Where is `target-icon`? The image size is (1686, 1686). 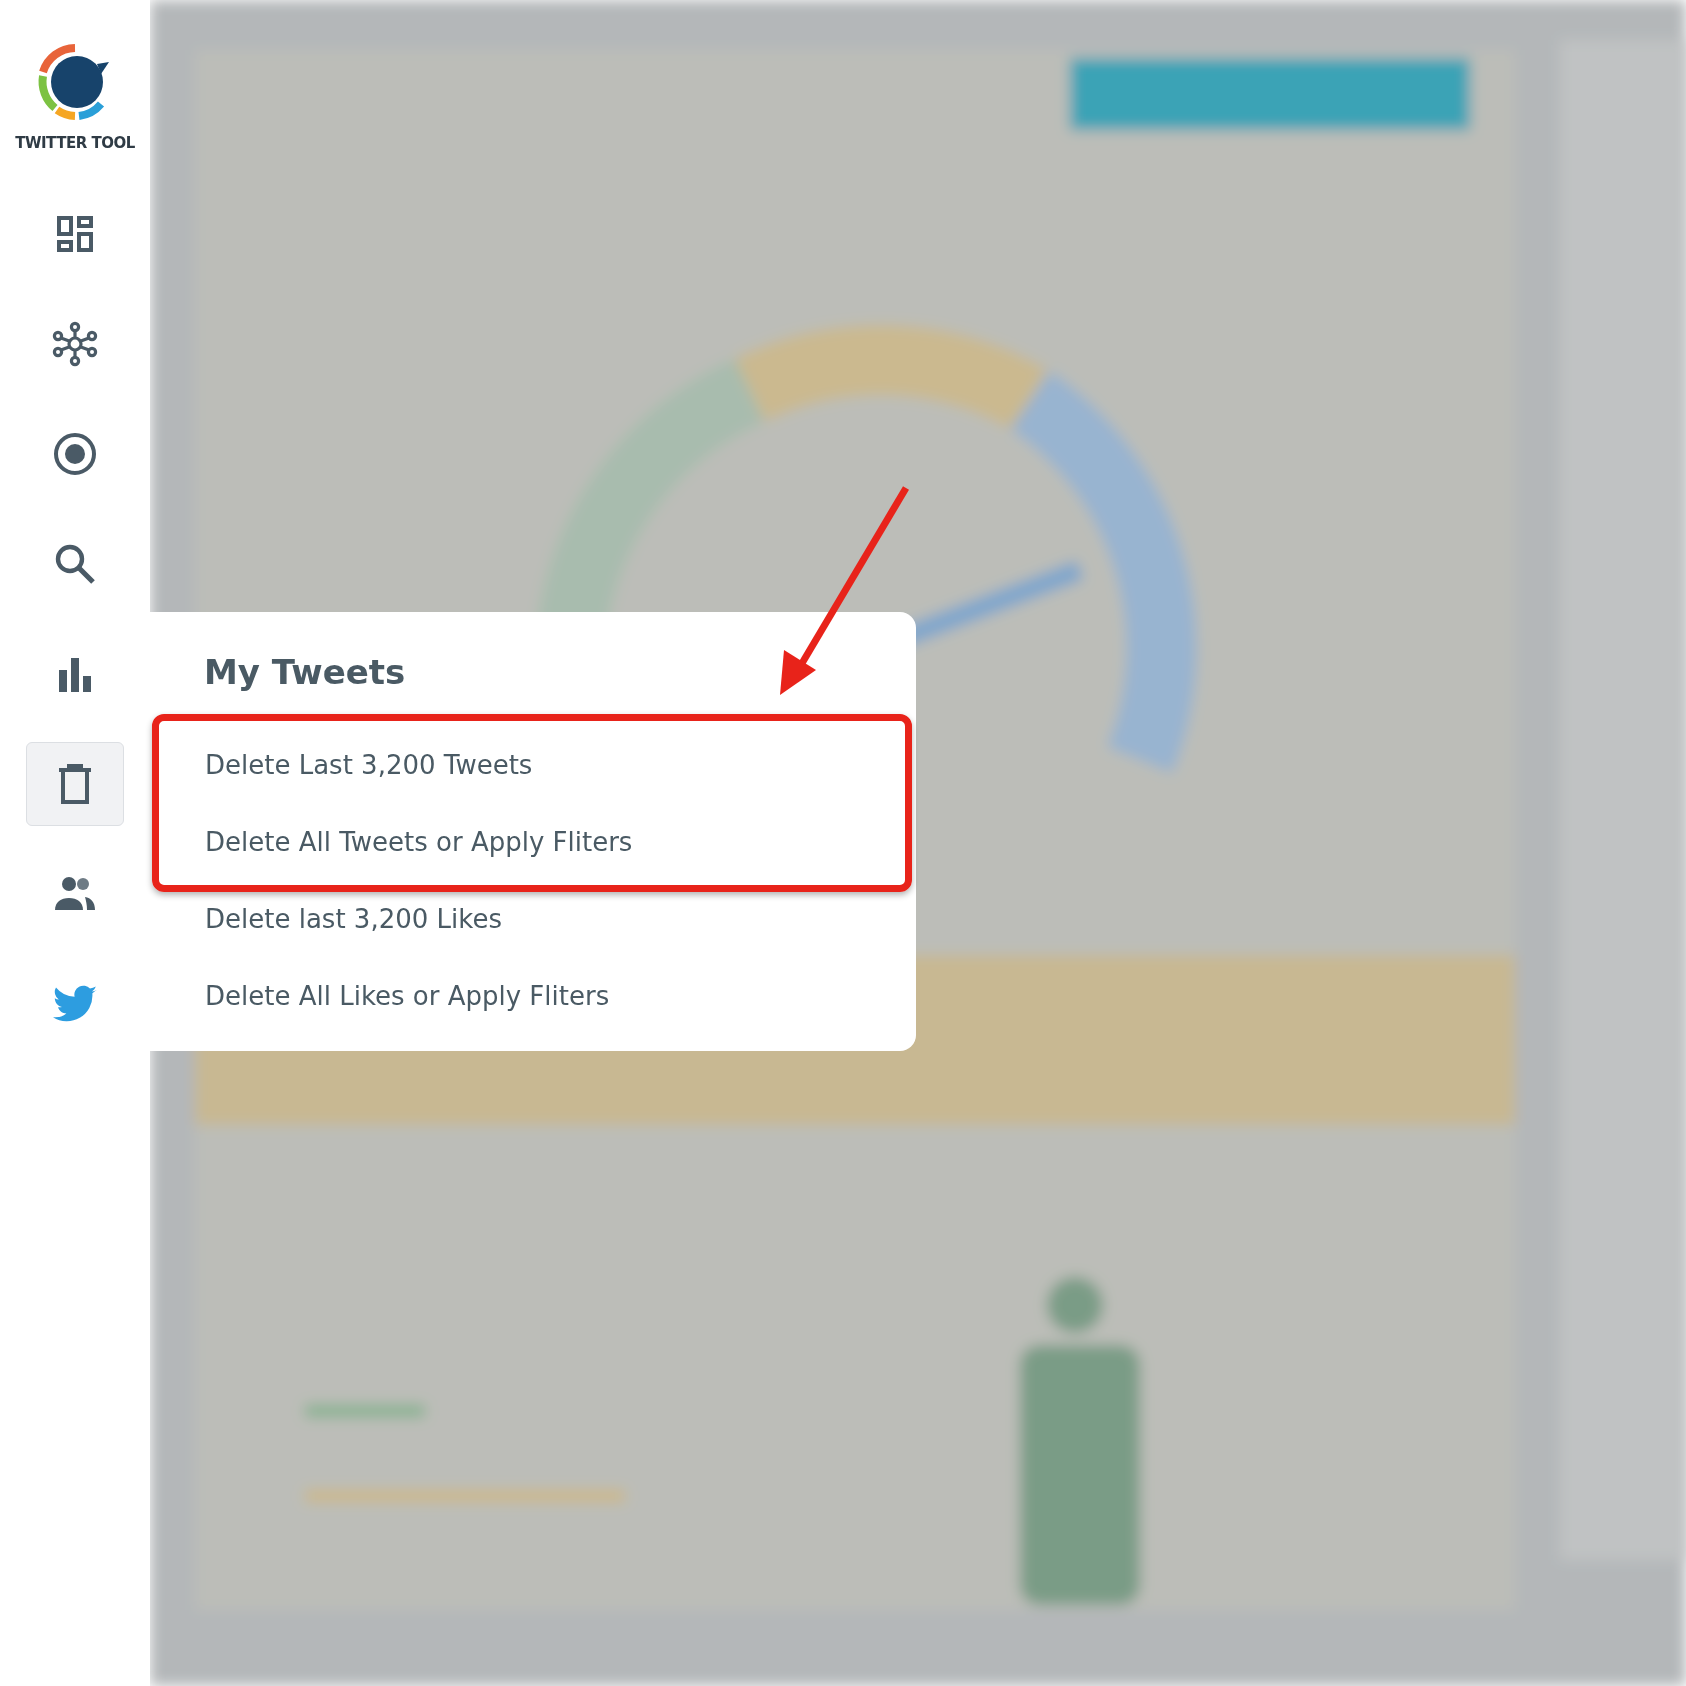 target-icon is located at coordinates (75, 454).